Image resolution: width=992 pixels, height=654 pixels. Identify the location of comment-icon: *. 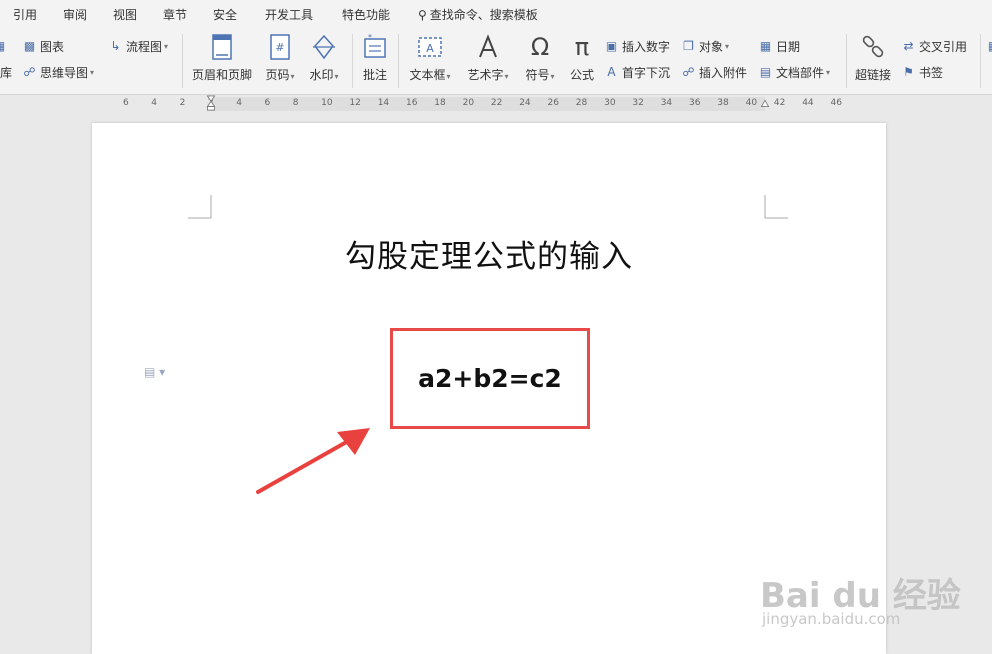
(375, 47).